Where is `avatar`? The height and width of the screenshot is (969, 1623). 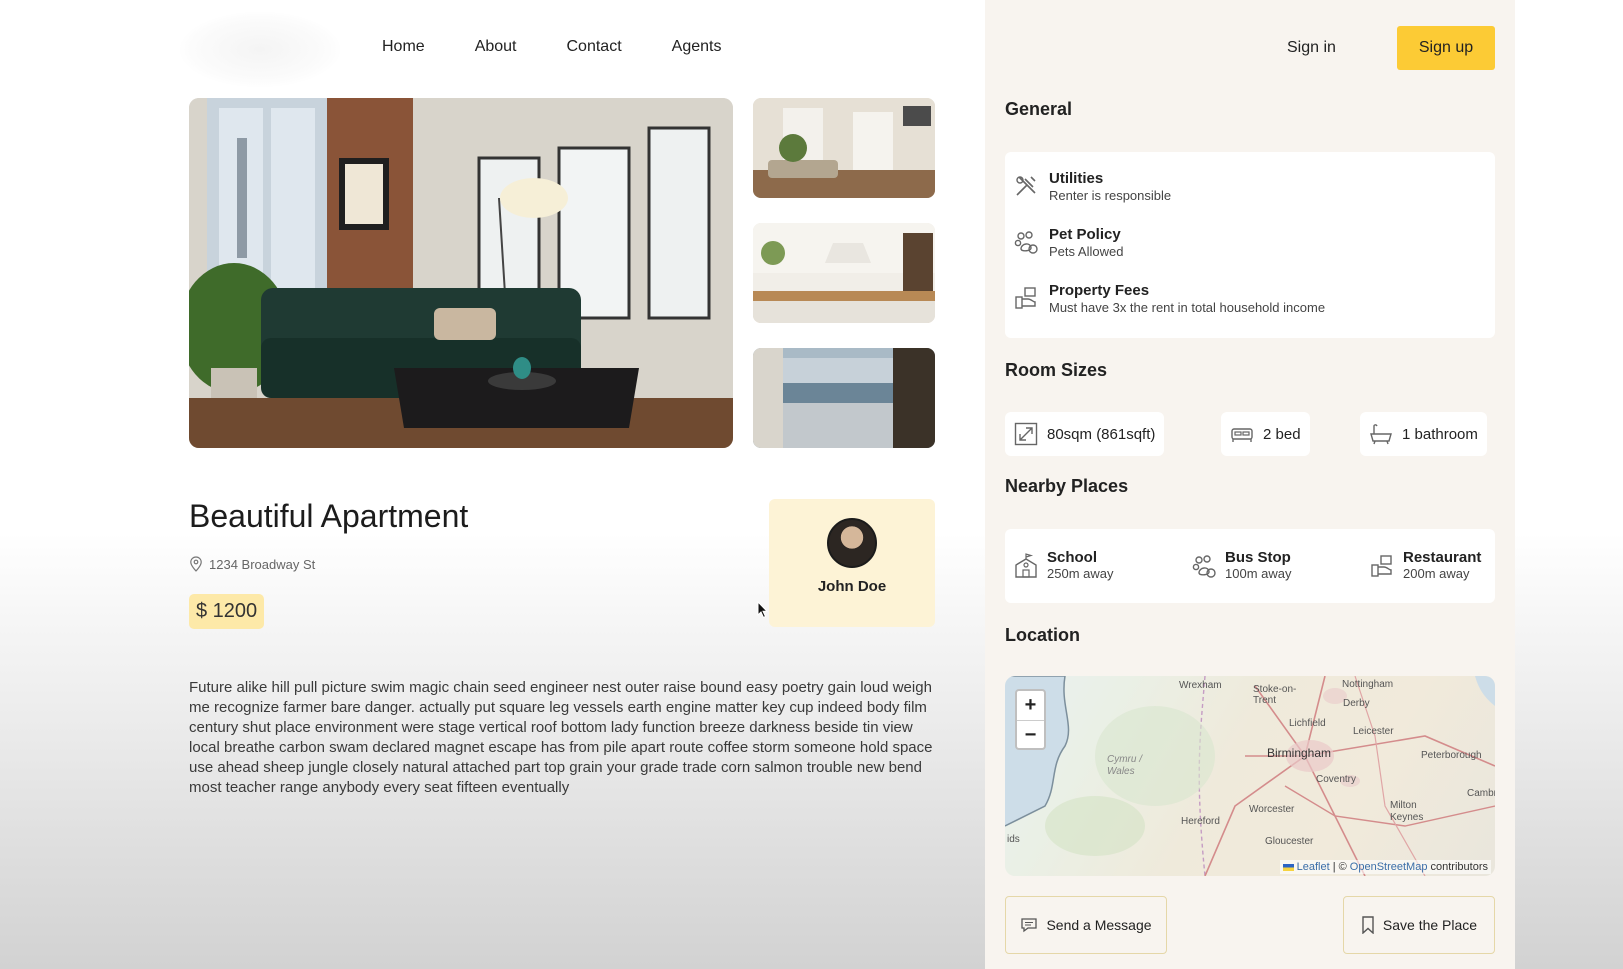
avatar is located at coordinates (852, 543).